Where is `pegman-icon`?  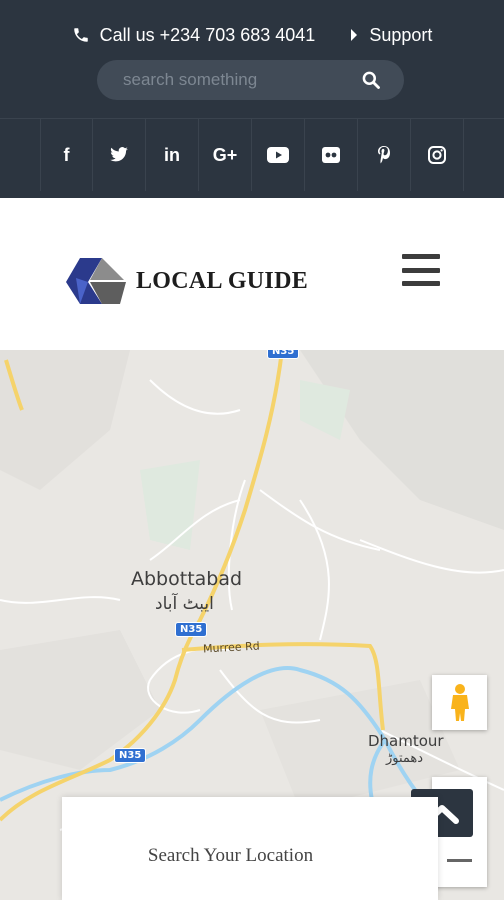
pegman-icon is located at coordinates (459, 702).